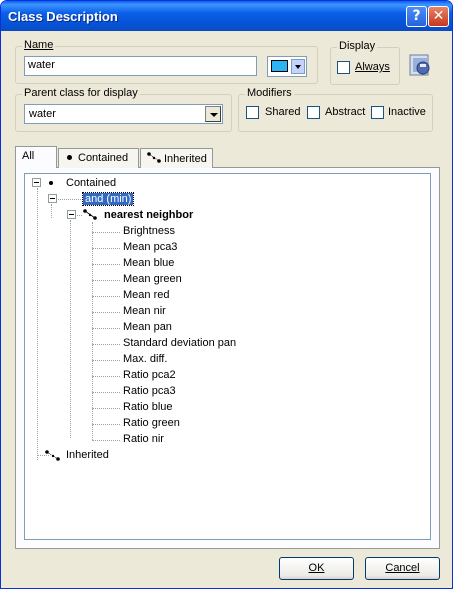 This screenshot has width=453, height=589. Describe the element at coordinates (36, 157) in the screenshot. I see `tab-all: All` at that location.